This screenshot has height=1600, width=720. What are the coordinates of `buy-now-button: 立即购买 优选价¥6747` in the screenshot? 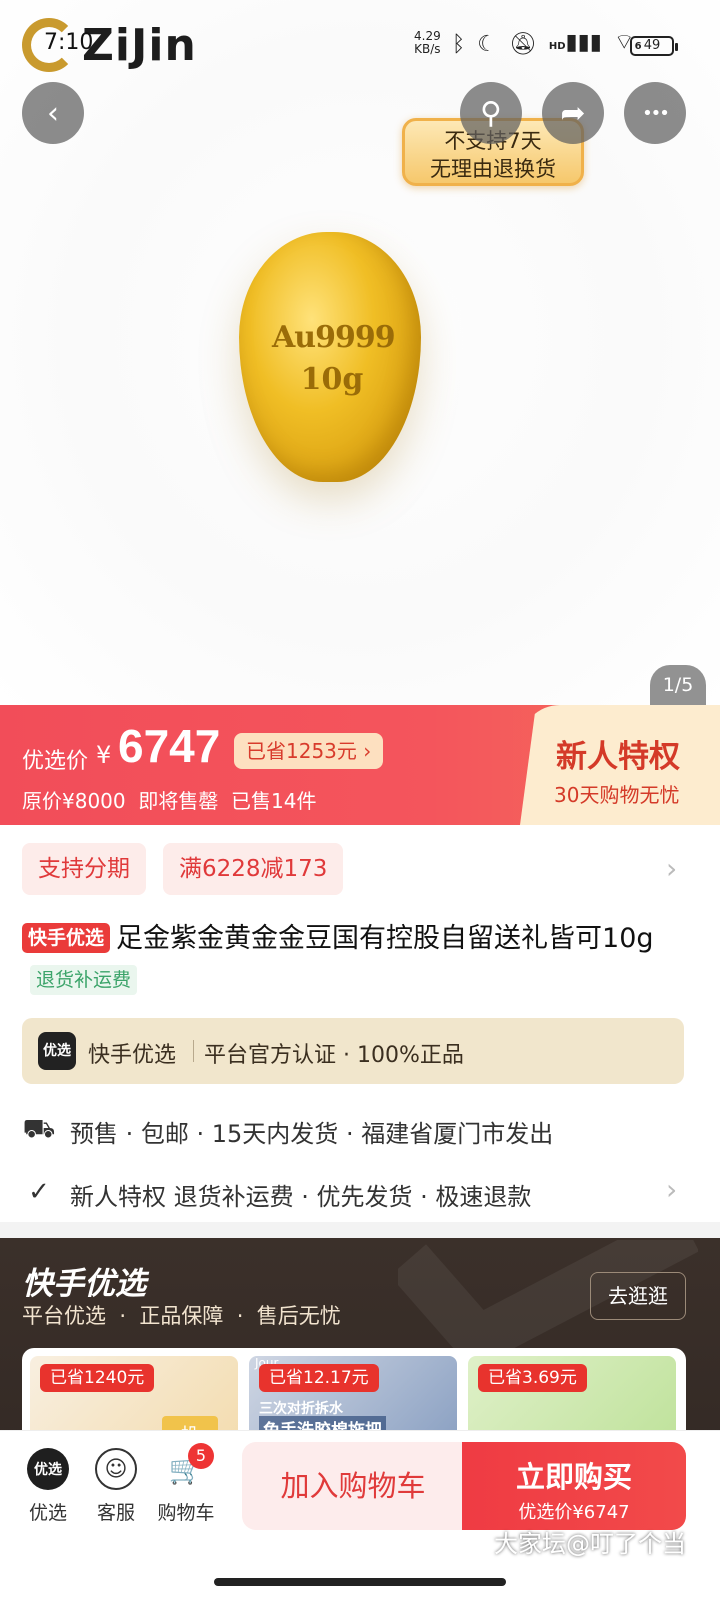 It's located at (574, 1486).